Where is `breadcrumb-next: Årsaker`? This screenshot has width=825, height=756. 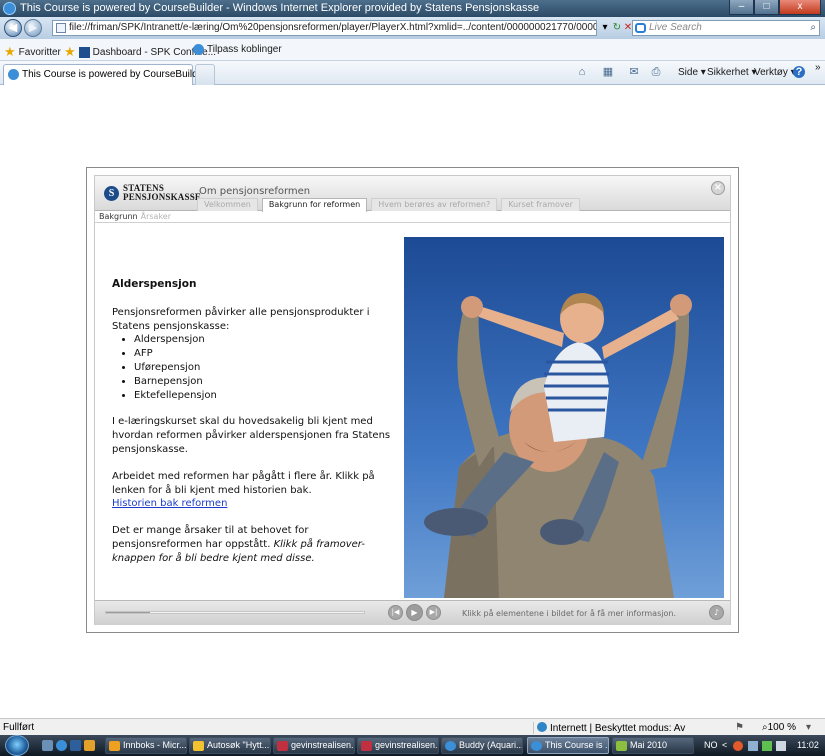
breadcrumb-next: Årsaker is located at coordinates (156, 216).